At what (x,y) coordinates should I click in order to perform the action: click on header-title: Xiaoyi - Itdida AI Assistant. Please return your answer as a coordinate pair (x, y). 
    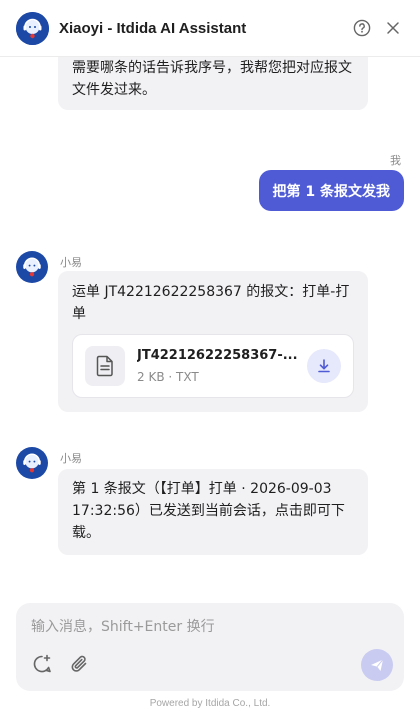
    Looking at the image, I should click on (153, 28).